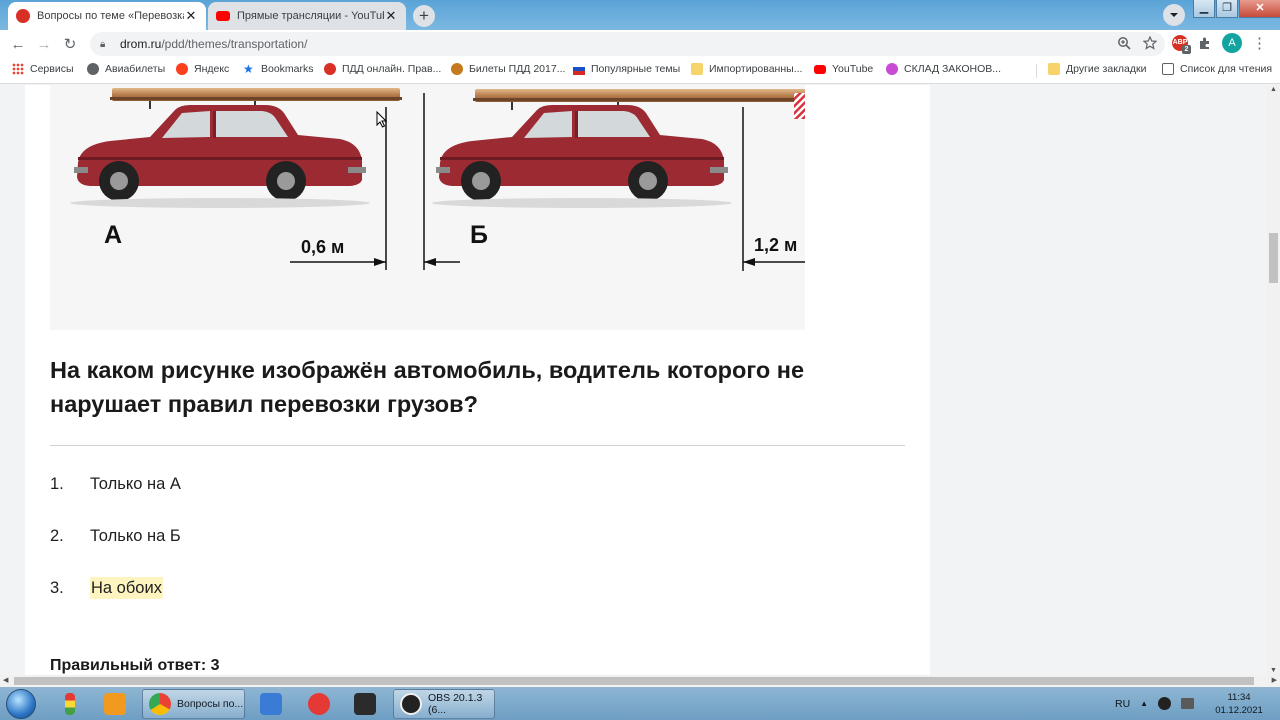  I want to click on bookmark-label: Список для чтения, so click(1226, 69).